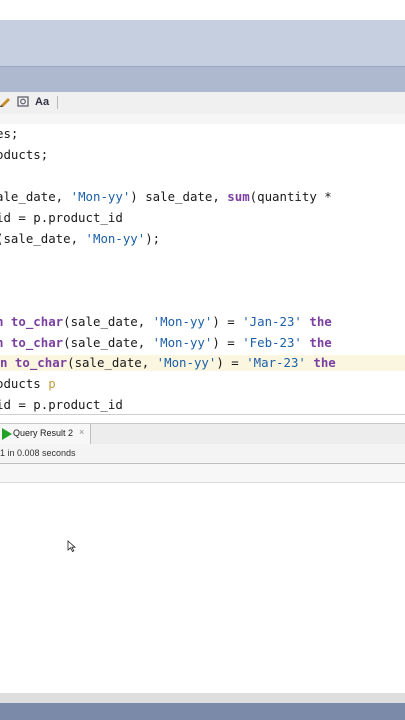 This screenshot has width=405, height=720. I want to click on code-line: oducts p, so click(28, 383).